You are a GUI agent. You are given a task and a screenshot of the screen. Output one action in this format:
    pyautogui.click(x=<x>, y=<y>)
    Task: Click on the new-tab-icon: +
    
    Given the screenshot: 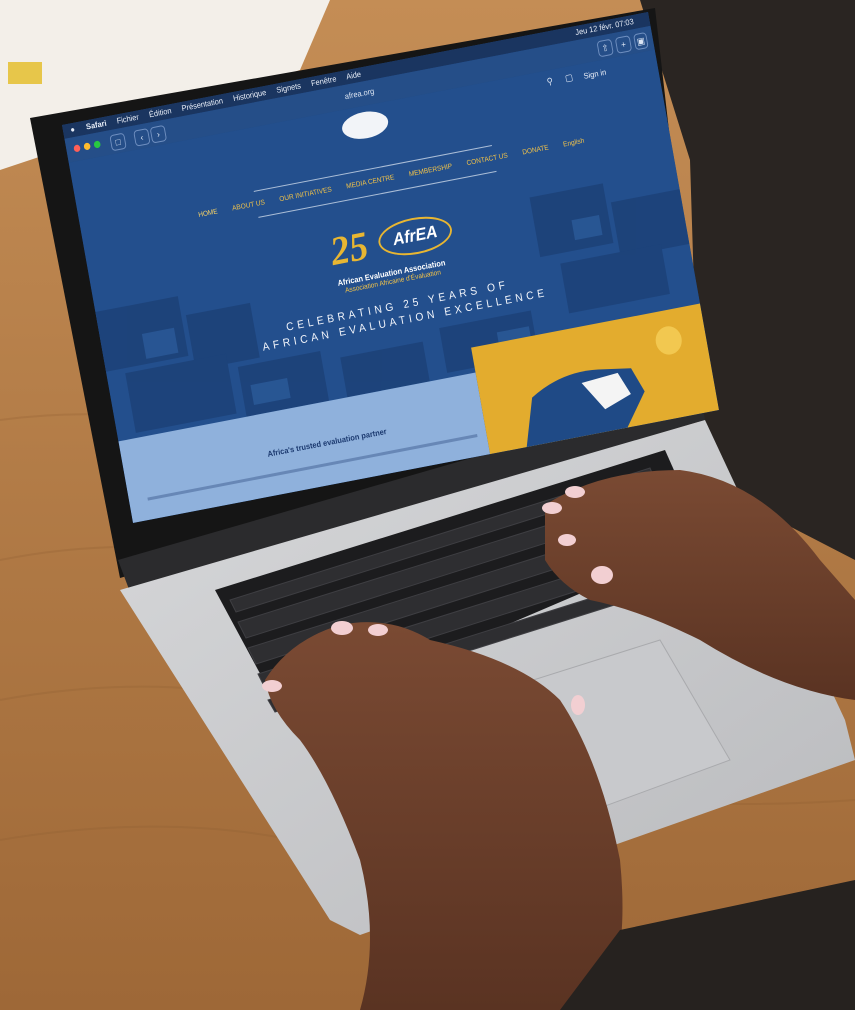 What is the action you would take?
    pyautogui.click(x=623, y=44)
    